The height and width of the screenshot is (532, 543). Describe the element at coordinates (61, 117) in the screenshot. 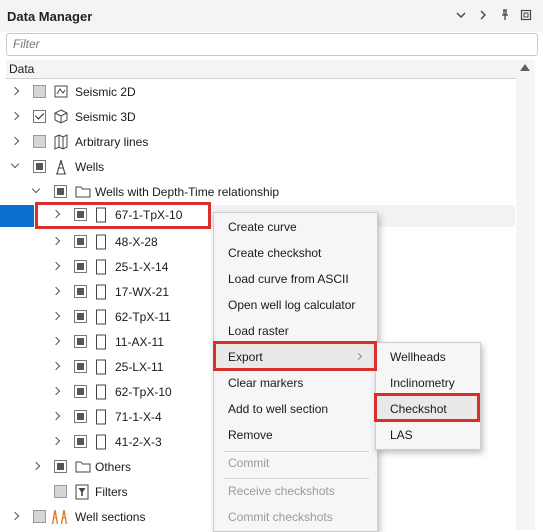

I see `seismic-3d-cube-icon` at that location.